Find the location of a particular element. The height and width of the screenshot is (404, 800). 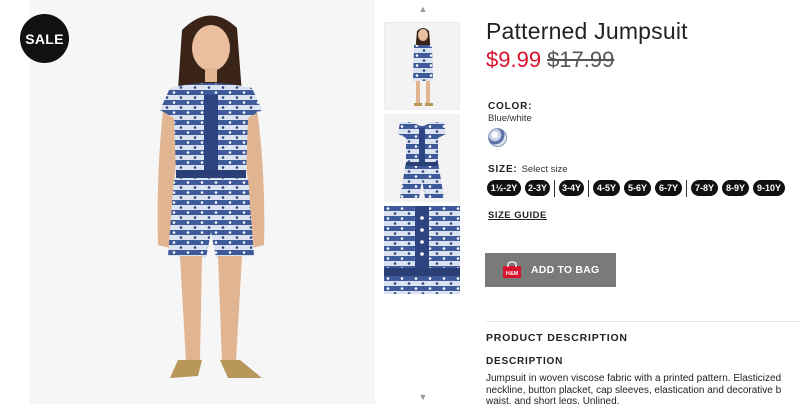

sale-price: $9.99 is located at coordinates (514, 59).